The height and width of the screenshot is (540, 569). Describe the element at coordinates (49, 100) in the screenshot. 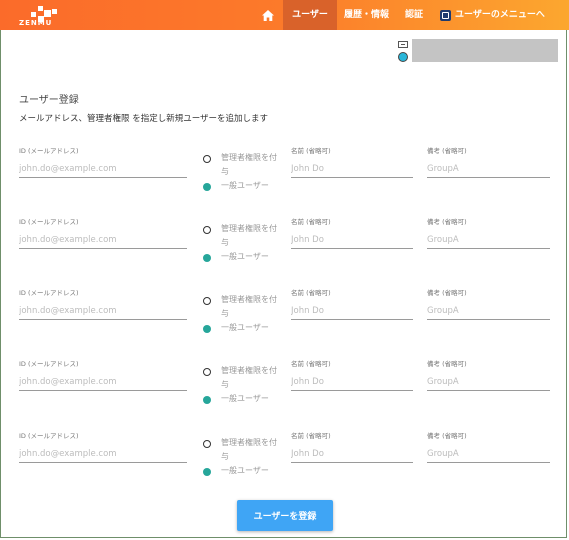

I see `page-title: ユーザー登録` at that location.